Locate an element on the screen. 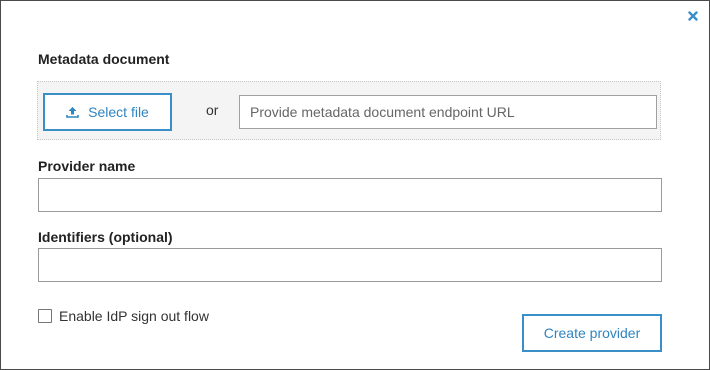 Image resolution: width=710 pixels, height=370 pixels. enable-signout-checkbox-row: Enable IdP sign out flow is located at coordinates (123, 316).